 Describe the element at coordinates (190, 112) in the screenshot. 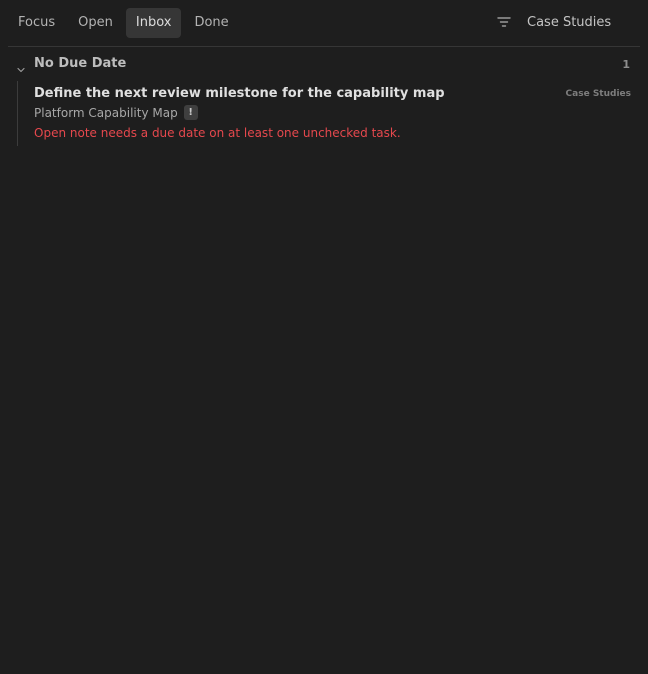

I see `warning-flag-badge: !` at that location.